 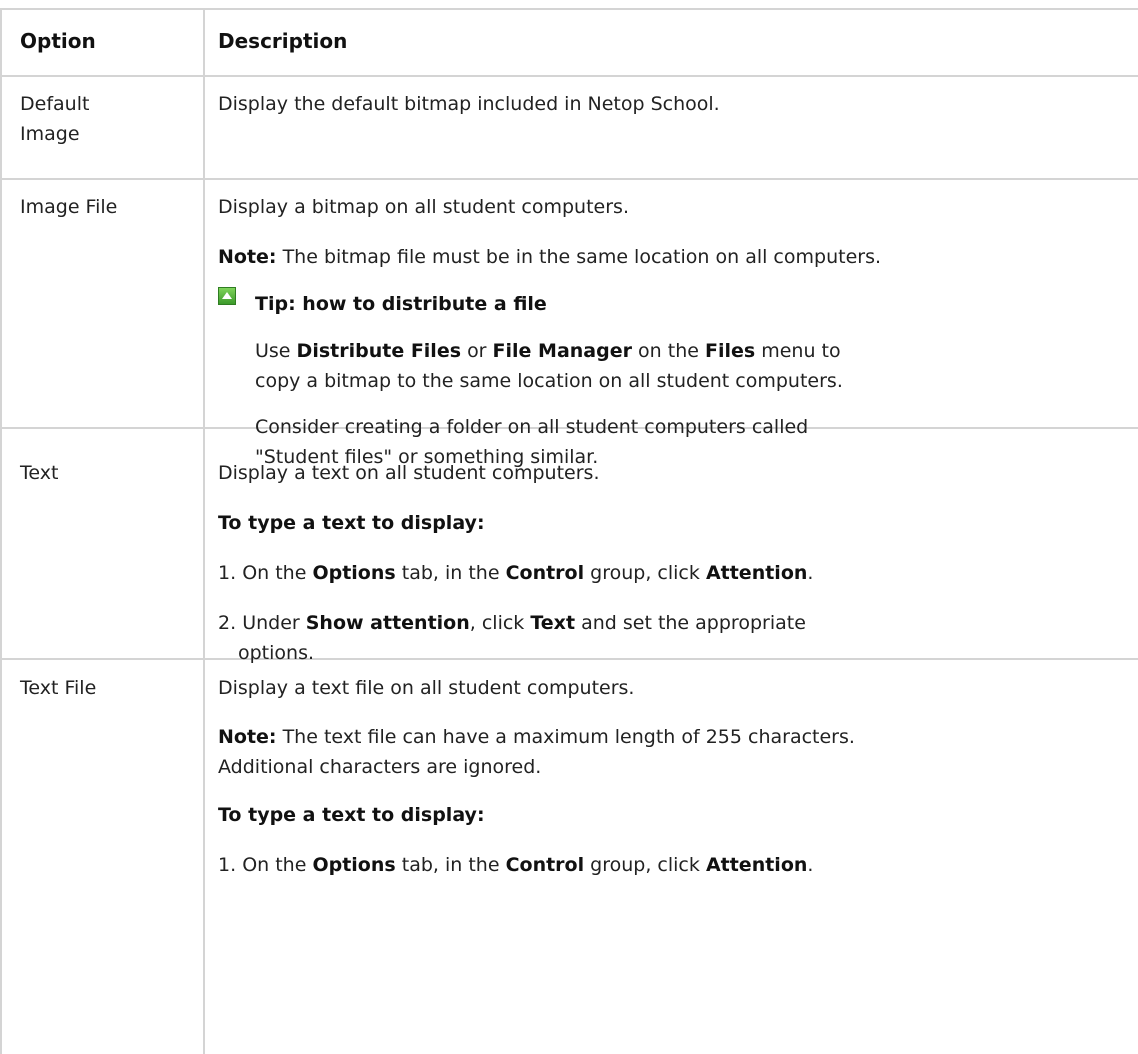 I want to click on tip-text: Use, so click(x=273, y=351).